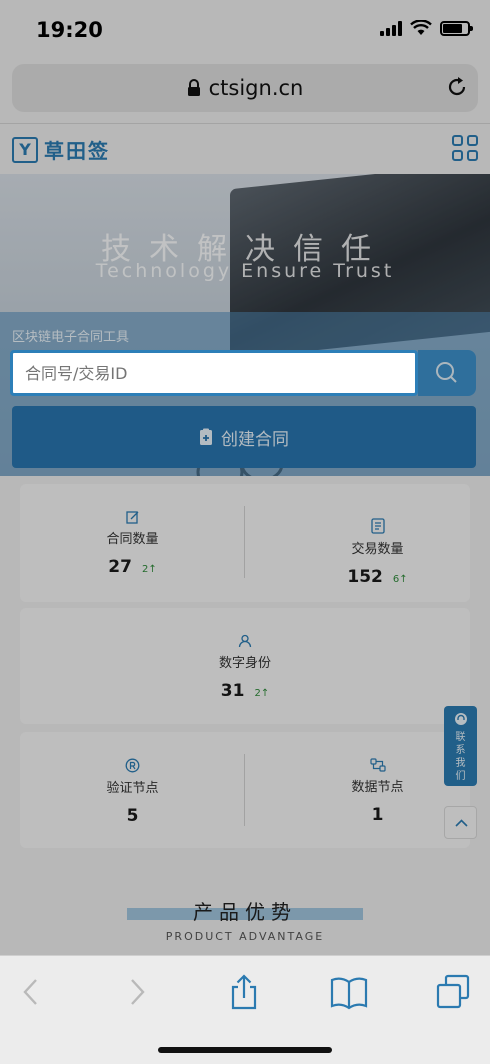 The height and width of the screenshot is (1064, 490). I want to click on advantage-subtitle: PRODUCT ADVANTAGE, so click(245, 936).